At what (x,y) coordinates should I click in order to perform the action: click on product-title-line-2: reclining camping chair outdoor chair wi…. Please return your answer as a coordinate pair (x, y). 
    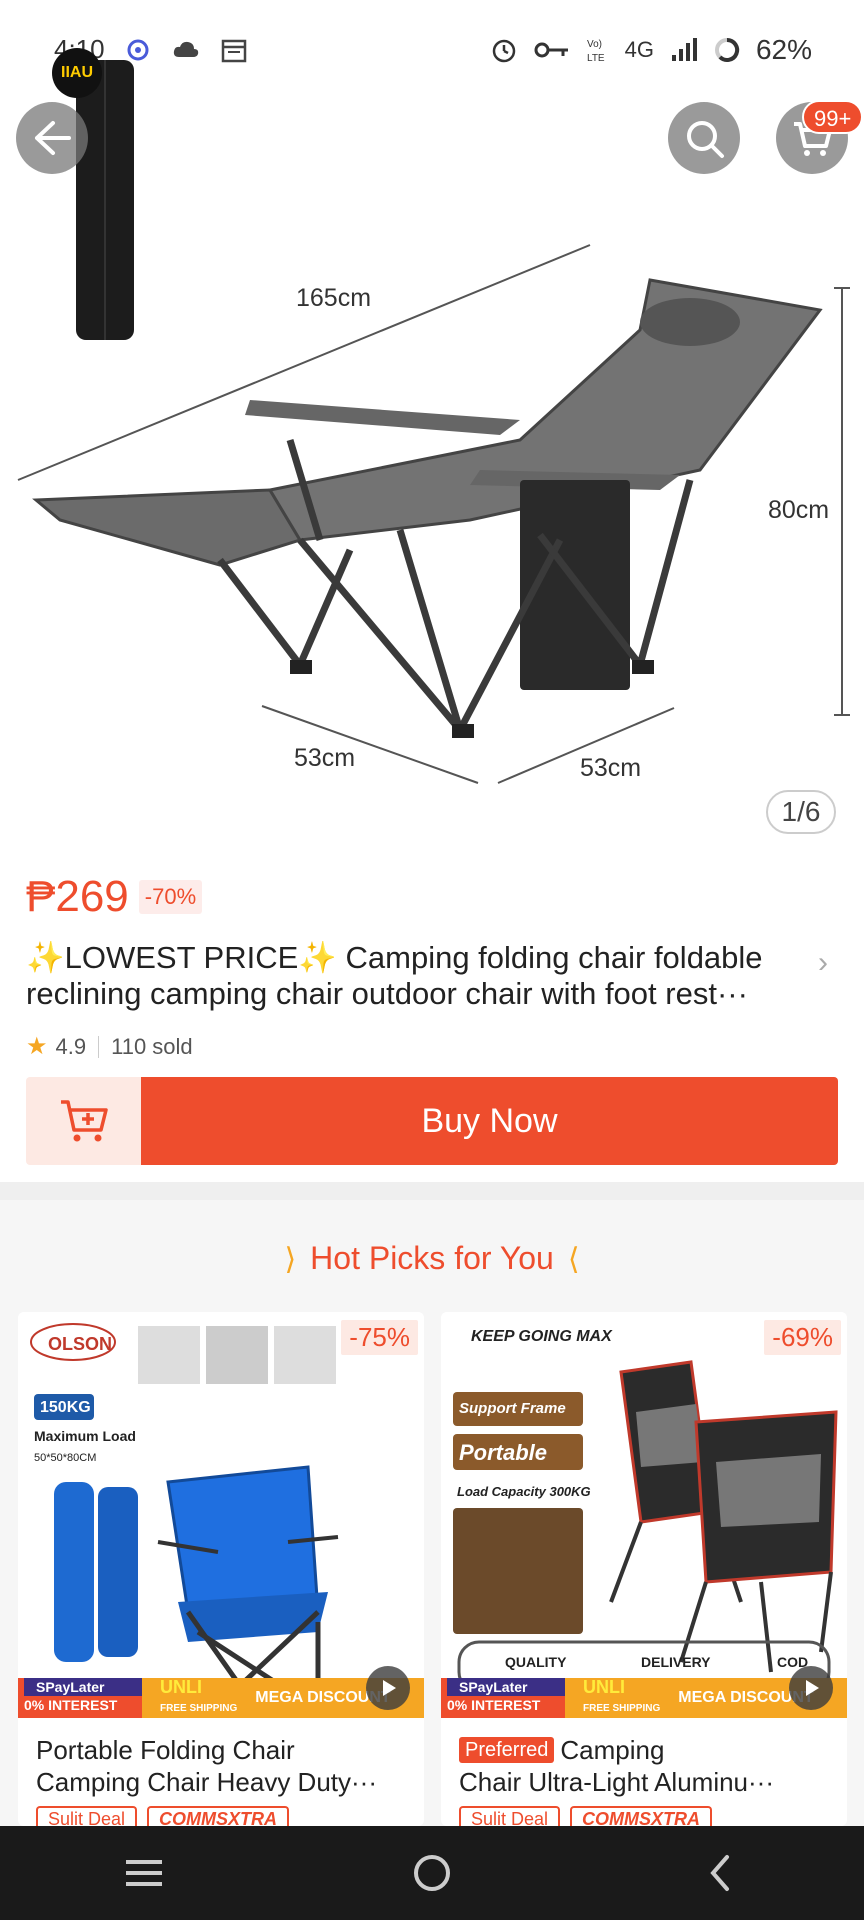
    Looking at the image, I should click on (387, 993).